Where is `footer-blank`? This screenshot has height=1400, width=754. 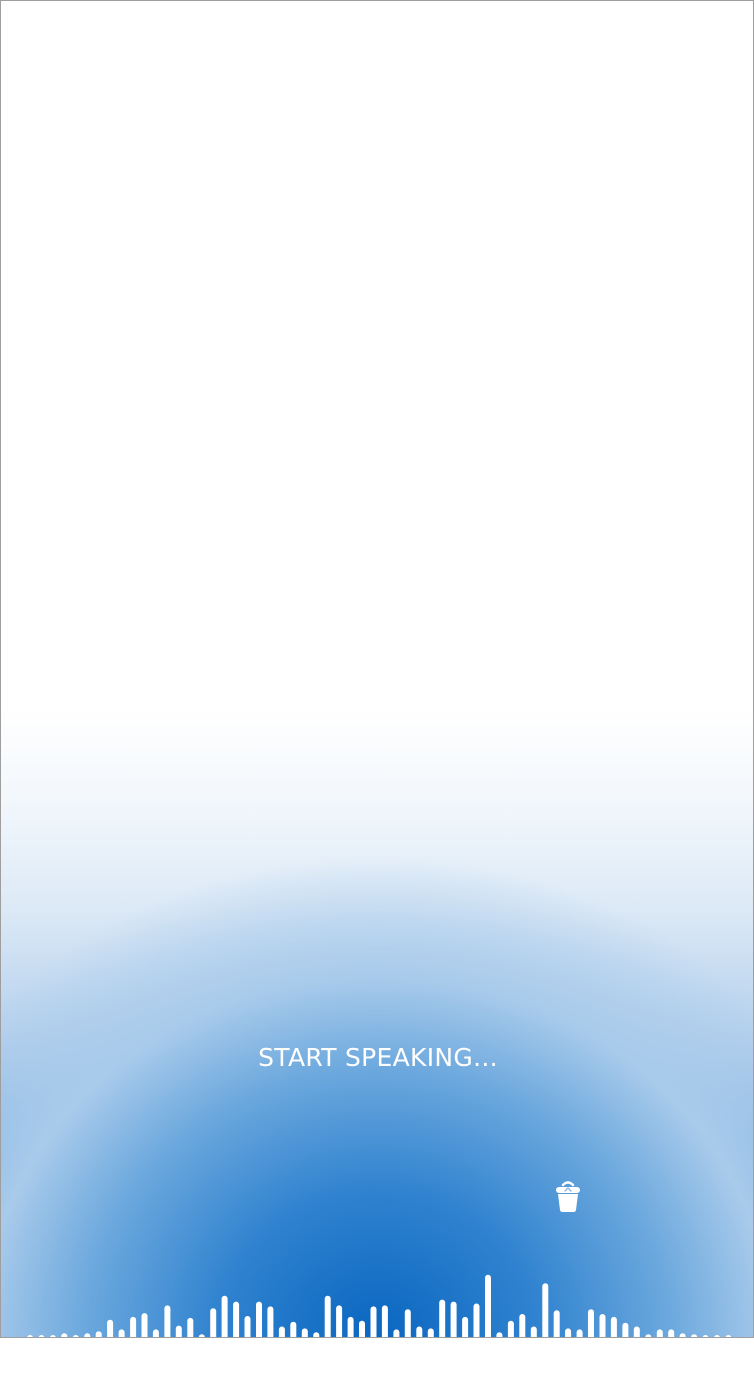 footer-blank is located at coordinates (377, 1369).